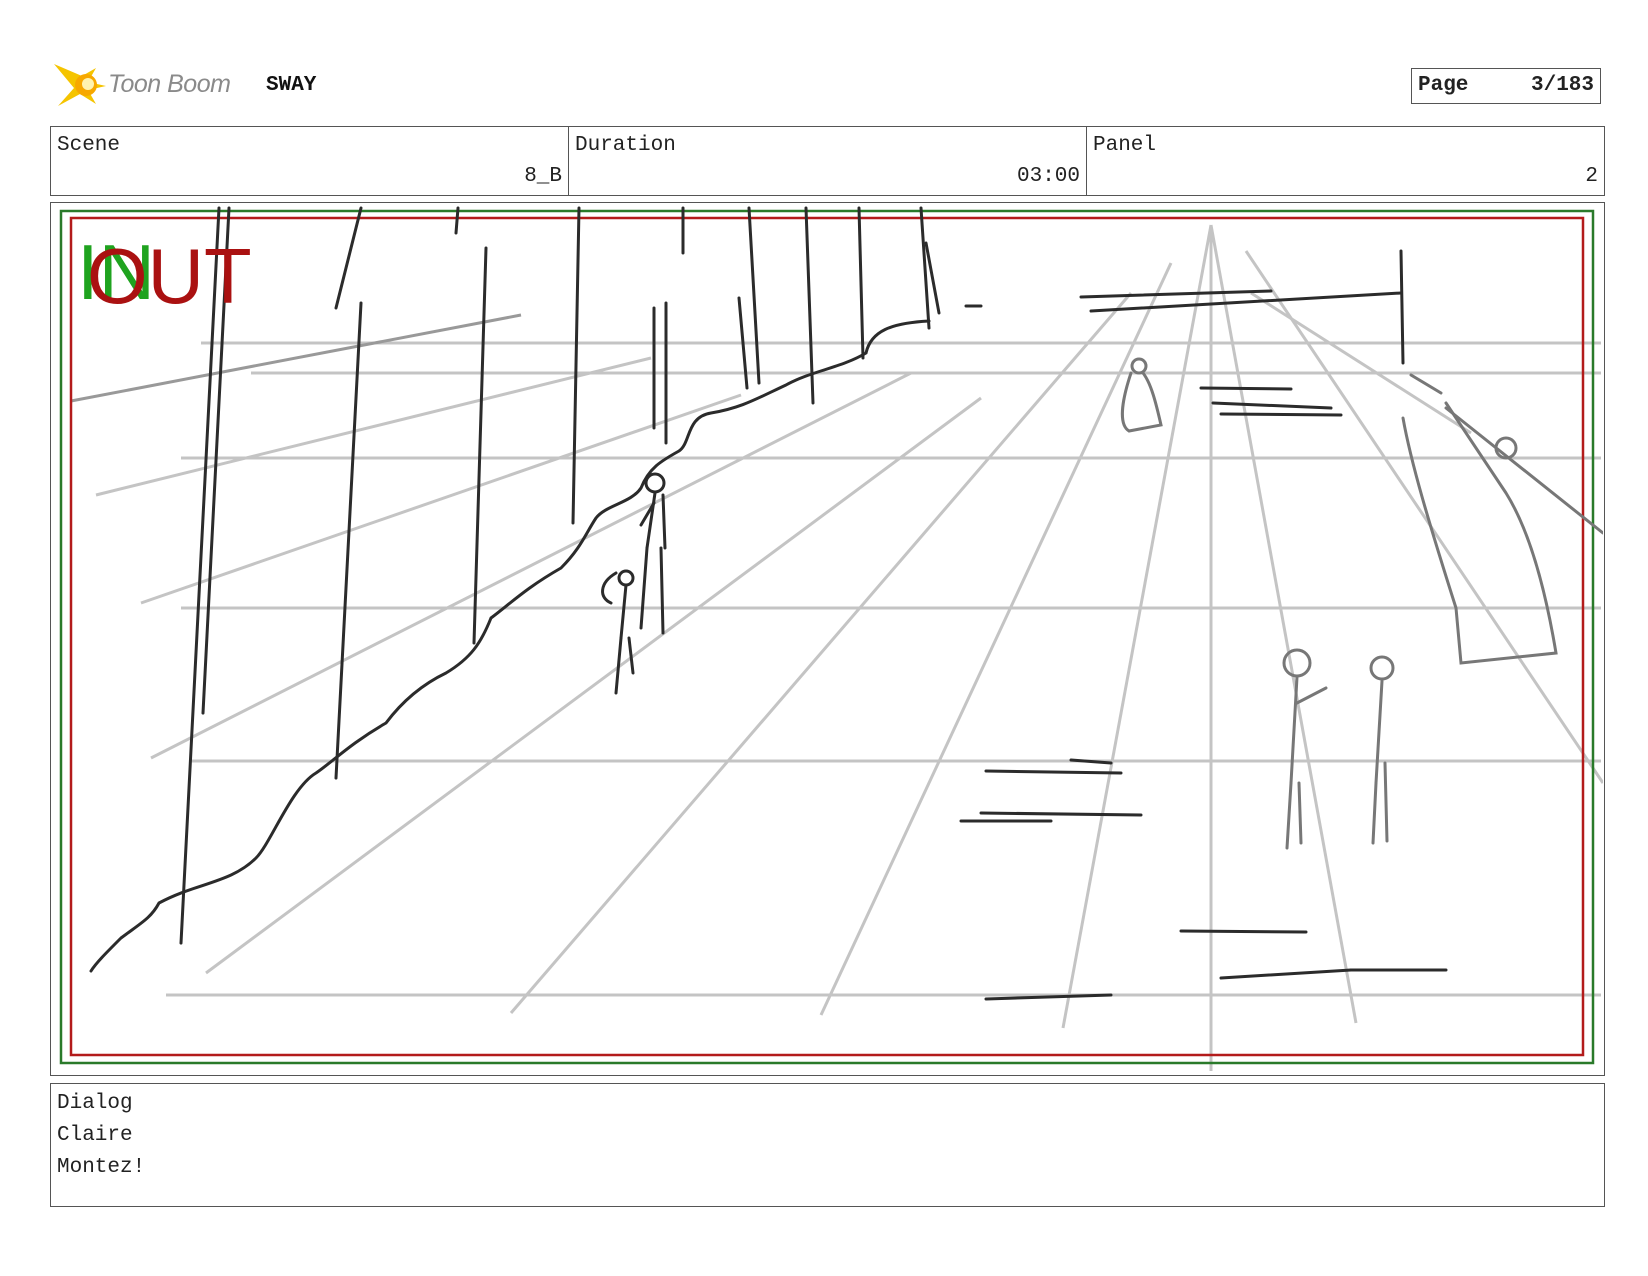 This screenshot has height=1276, width=1648. Describe the element at coordinates (1443, 85) in the screenshot. I see `page-label: Page` at that location.